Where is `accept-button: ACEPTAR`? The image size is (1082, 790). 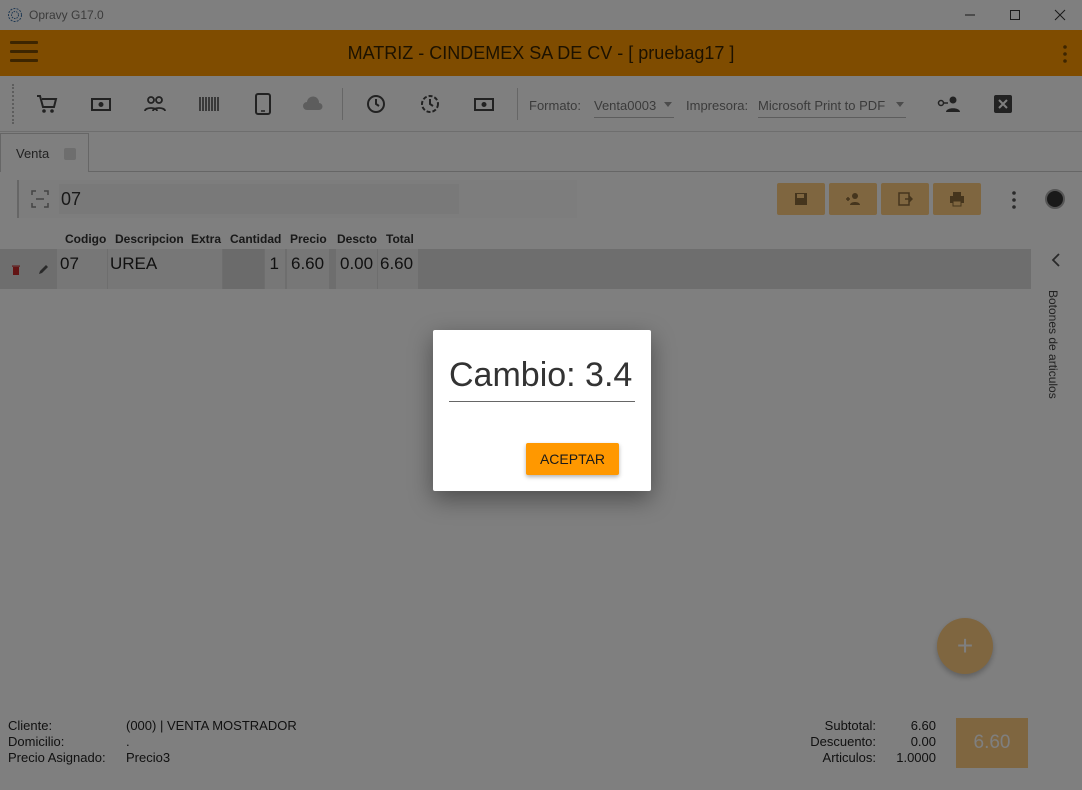
accept-button: ACEPTAR is located at coordinates (572, 459).